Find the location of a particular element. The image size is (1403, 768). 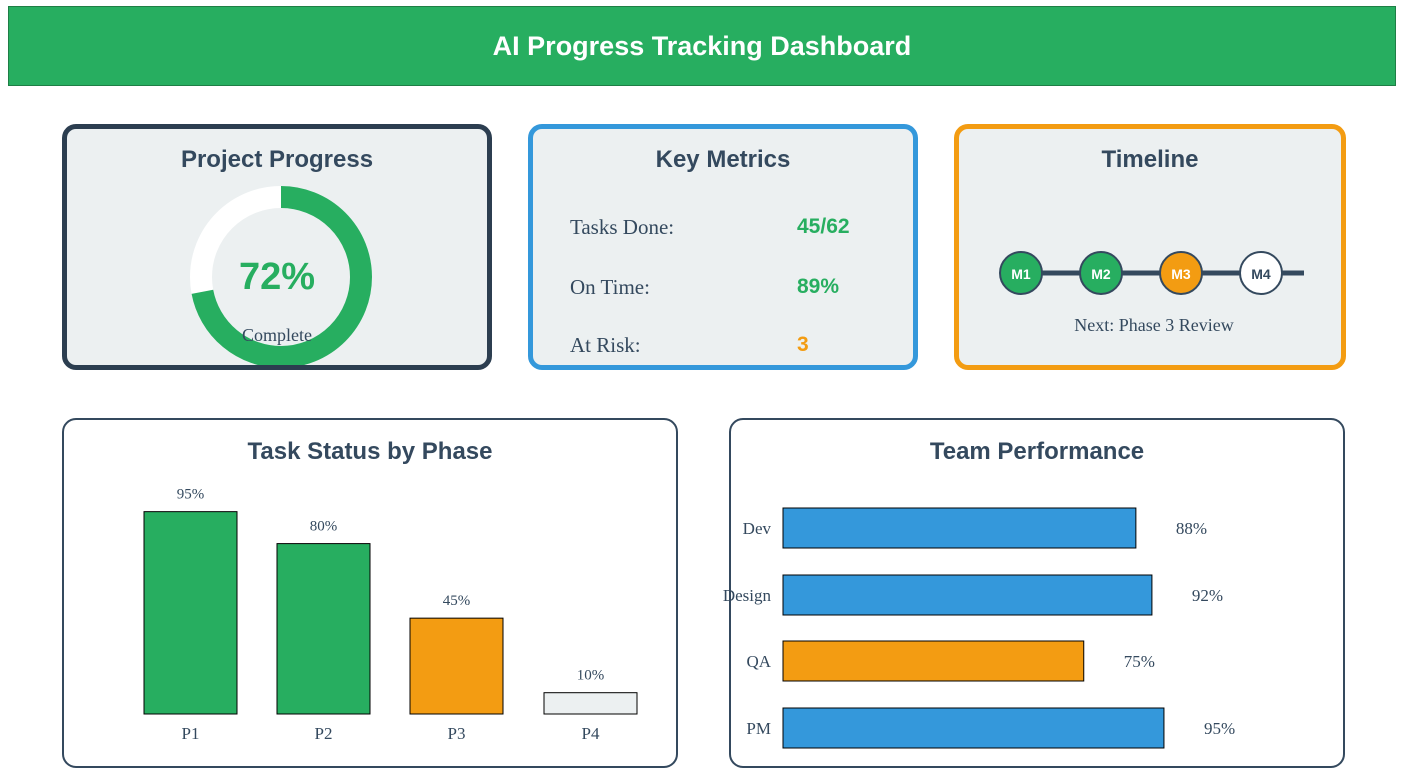

team-value-label: 88% is located at coordinates (1191, 528).